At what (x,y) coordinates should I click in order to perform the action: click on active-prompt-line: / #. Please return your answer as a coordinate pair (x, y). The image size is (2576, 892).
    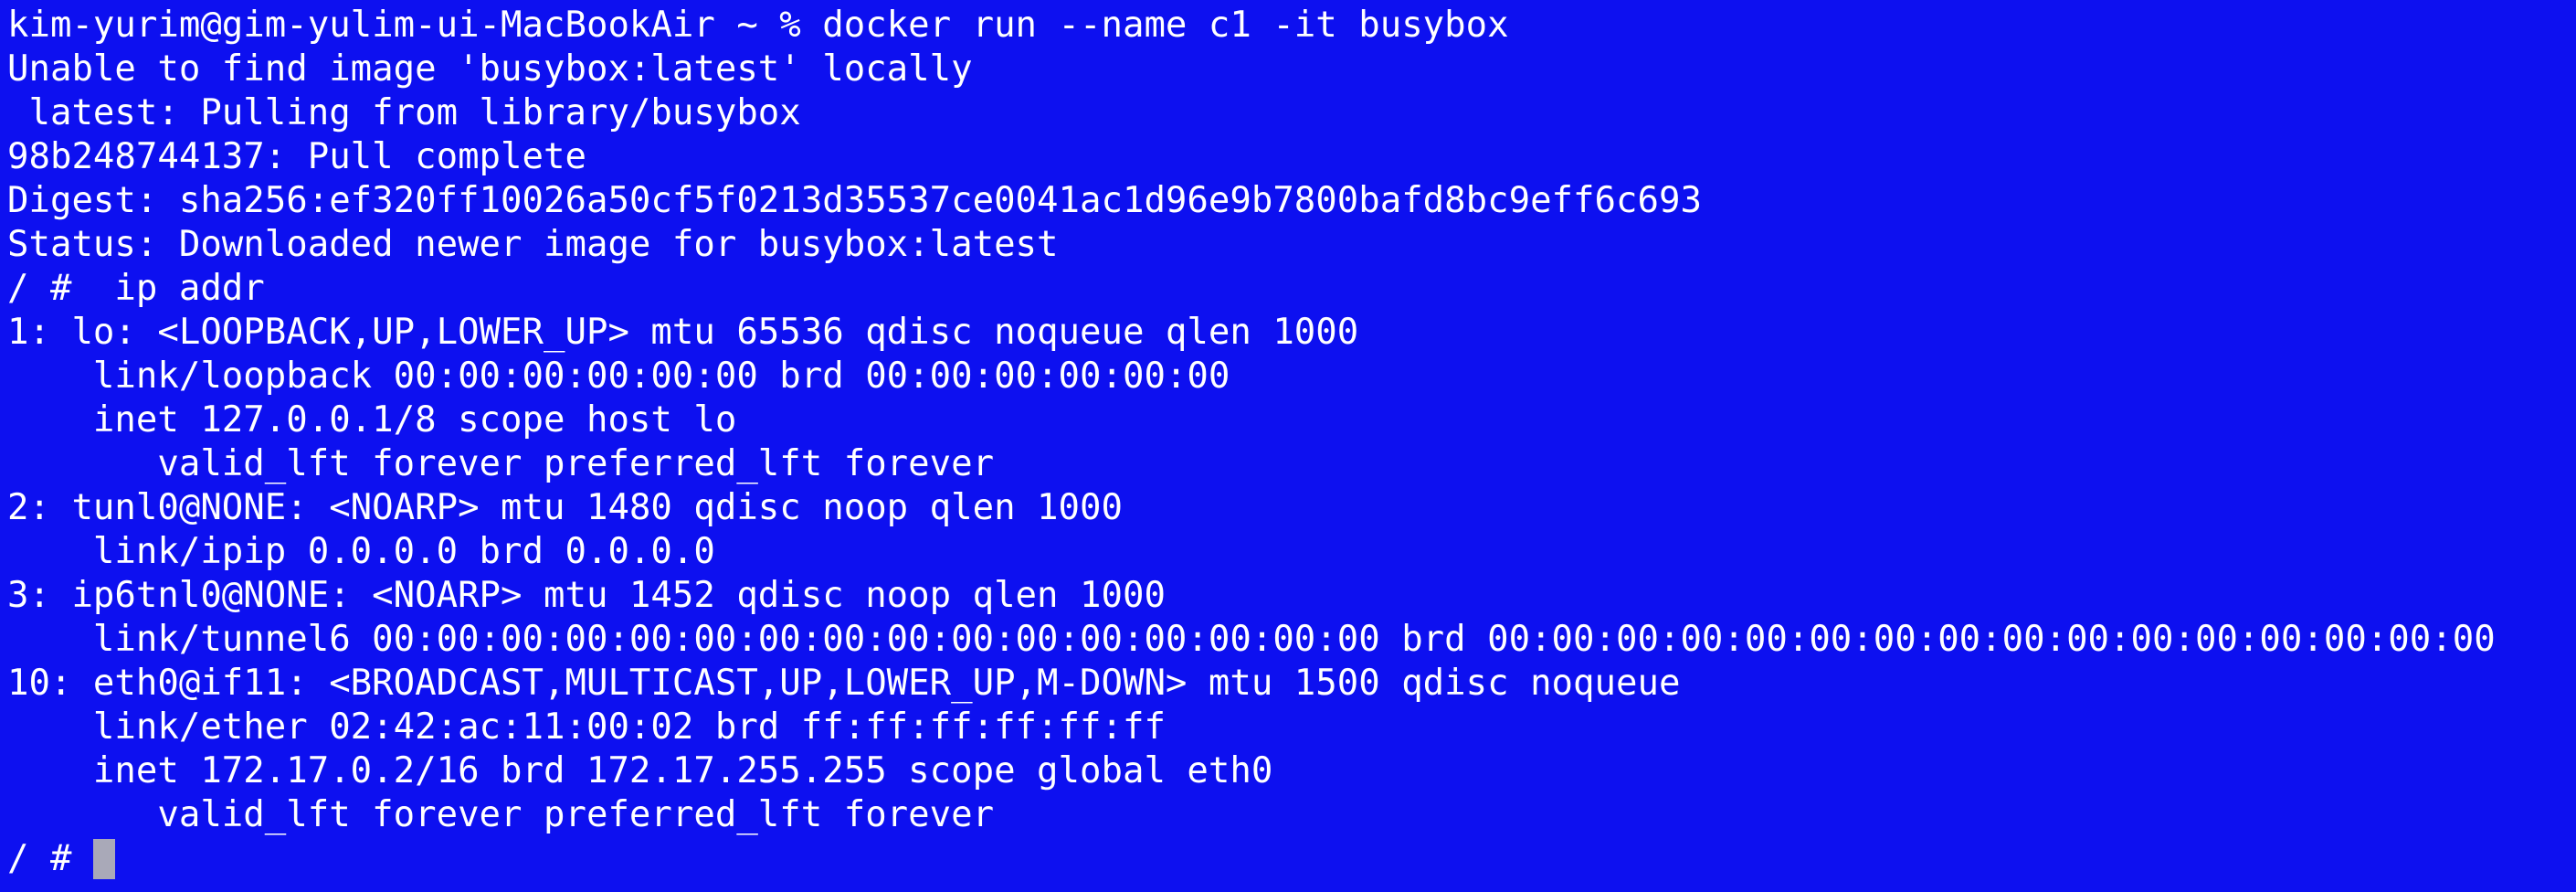
    Looking at the image, I should click on (1291, 859).